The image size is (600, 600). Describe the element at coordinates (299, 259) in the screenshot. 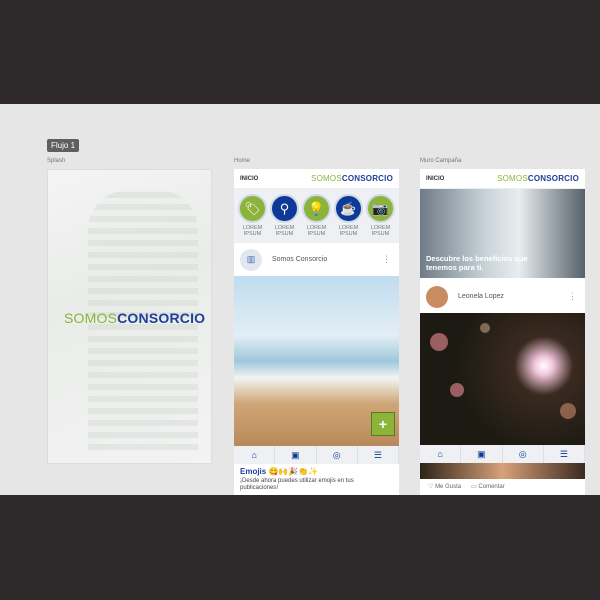

I see `post-author: Somos Consorcio` at that location.